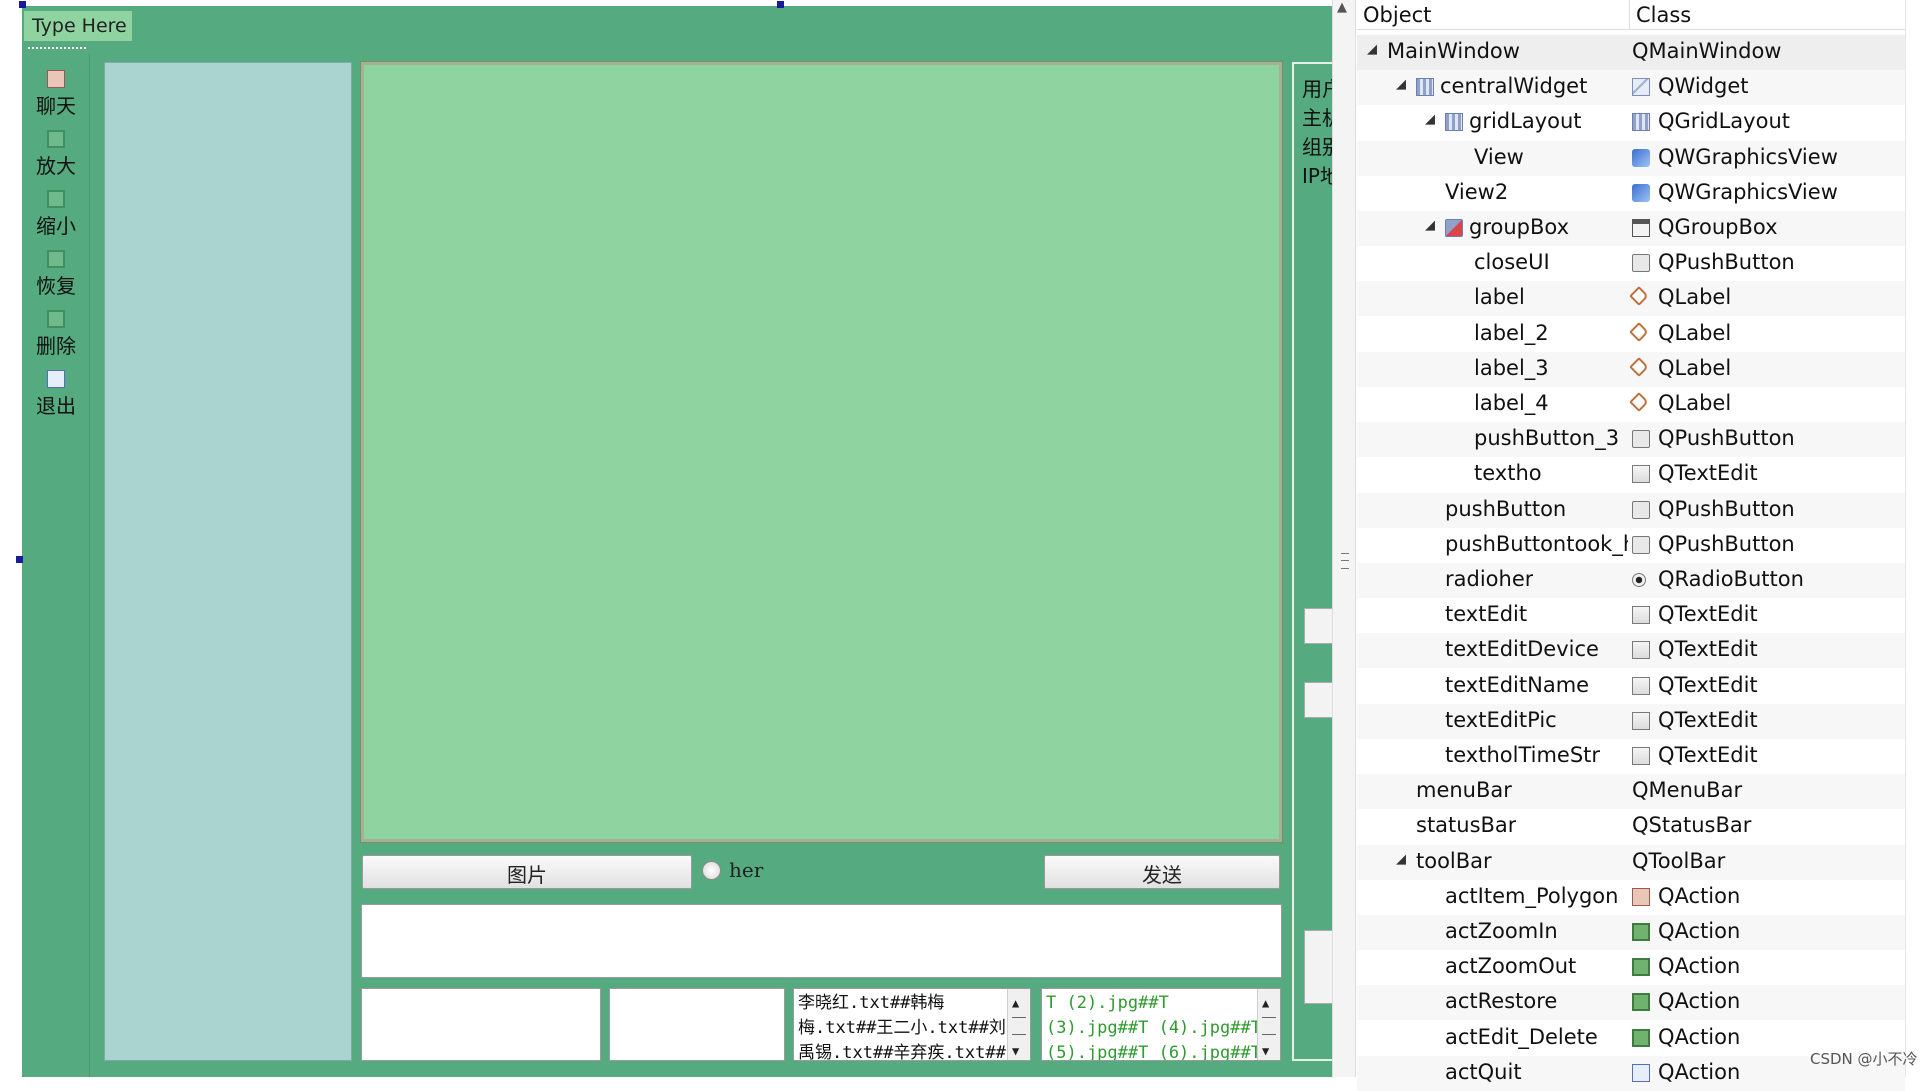 The width and height of the screenshot is (1927, 1091). I want to click on object-name: pushButton, so click(1506, 508).